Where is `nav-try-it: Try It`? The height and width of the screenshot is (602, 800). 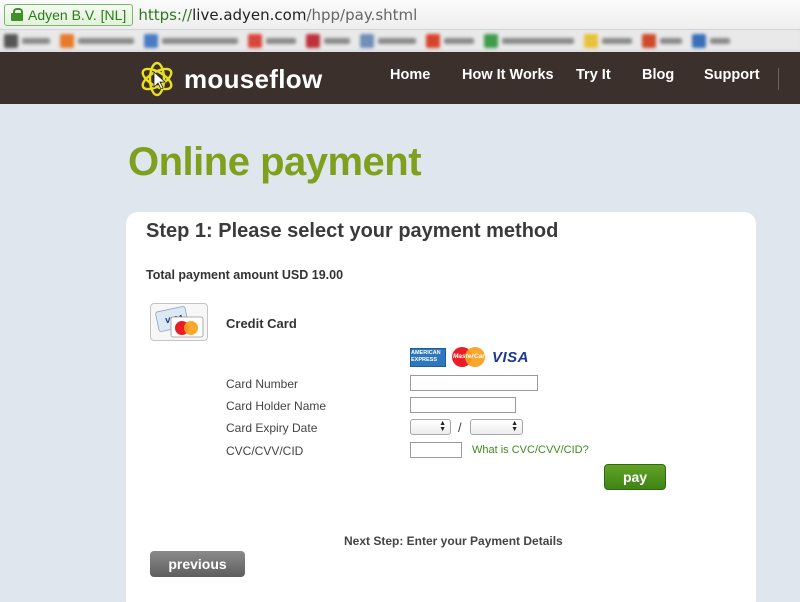 nav-try-it: Try It is located at coordinates (593, 75).